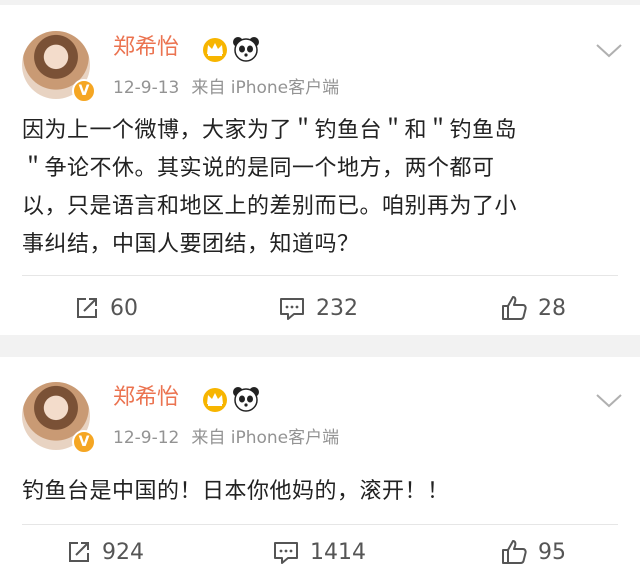 Image resolution: width=640 pixels, height=567 pixels. Describe the element at coordinates (337, 308) in the screenshot. I see `comment-count: 232` at that location.